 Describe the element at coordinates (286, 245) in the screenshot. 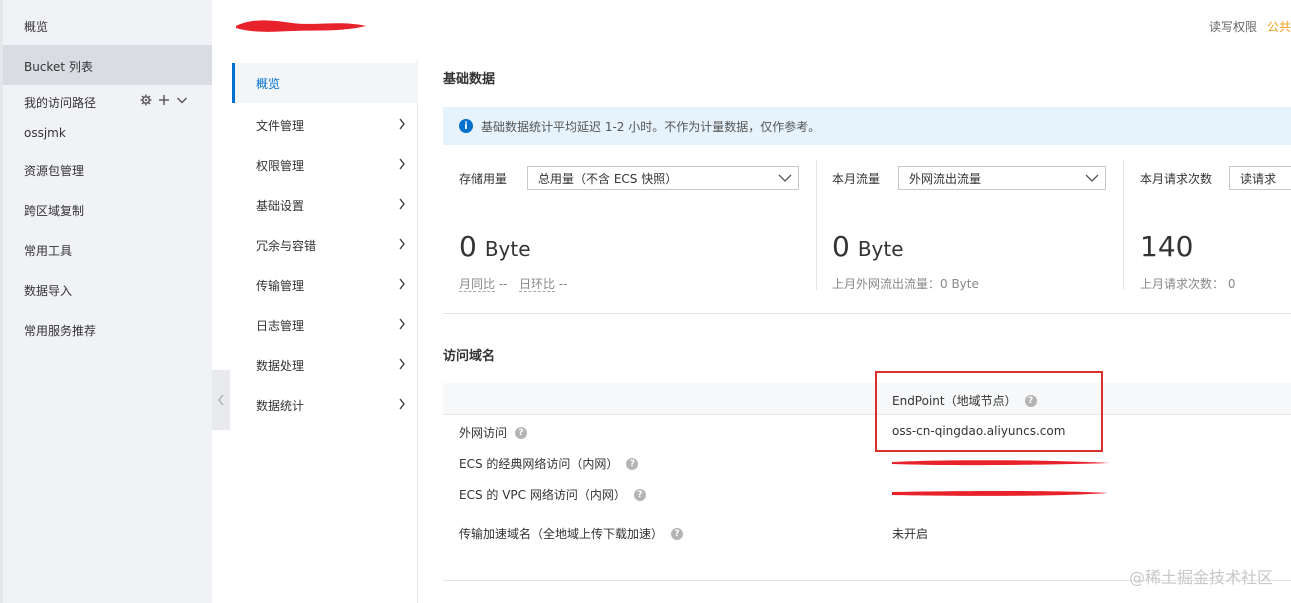

I see `subnav-label: 冗余与容错` at that location.